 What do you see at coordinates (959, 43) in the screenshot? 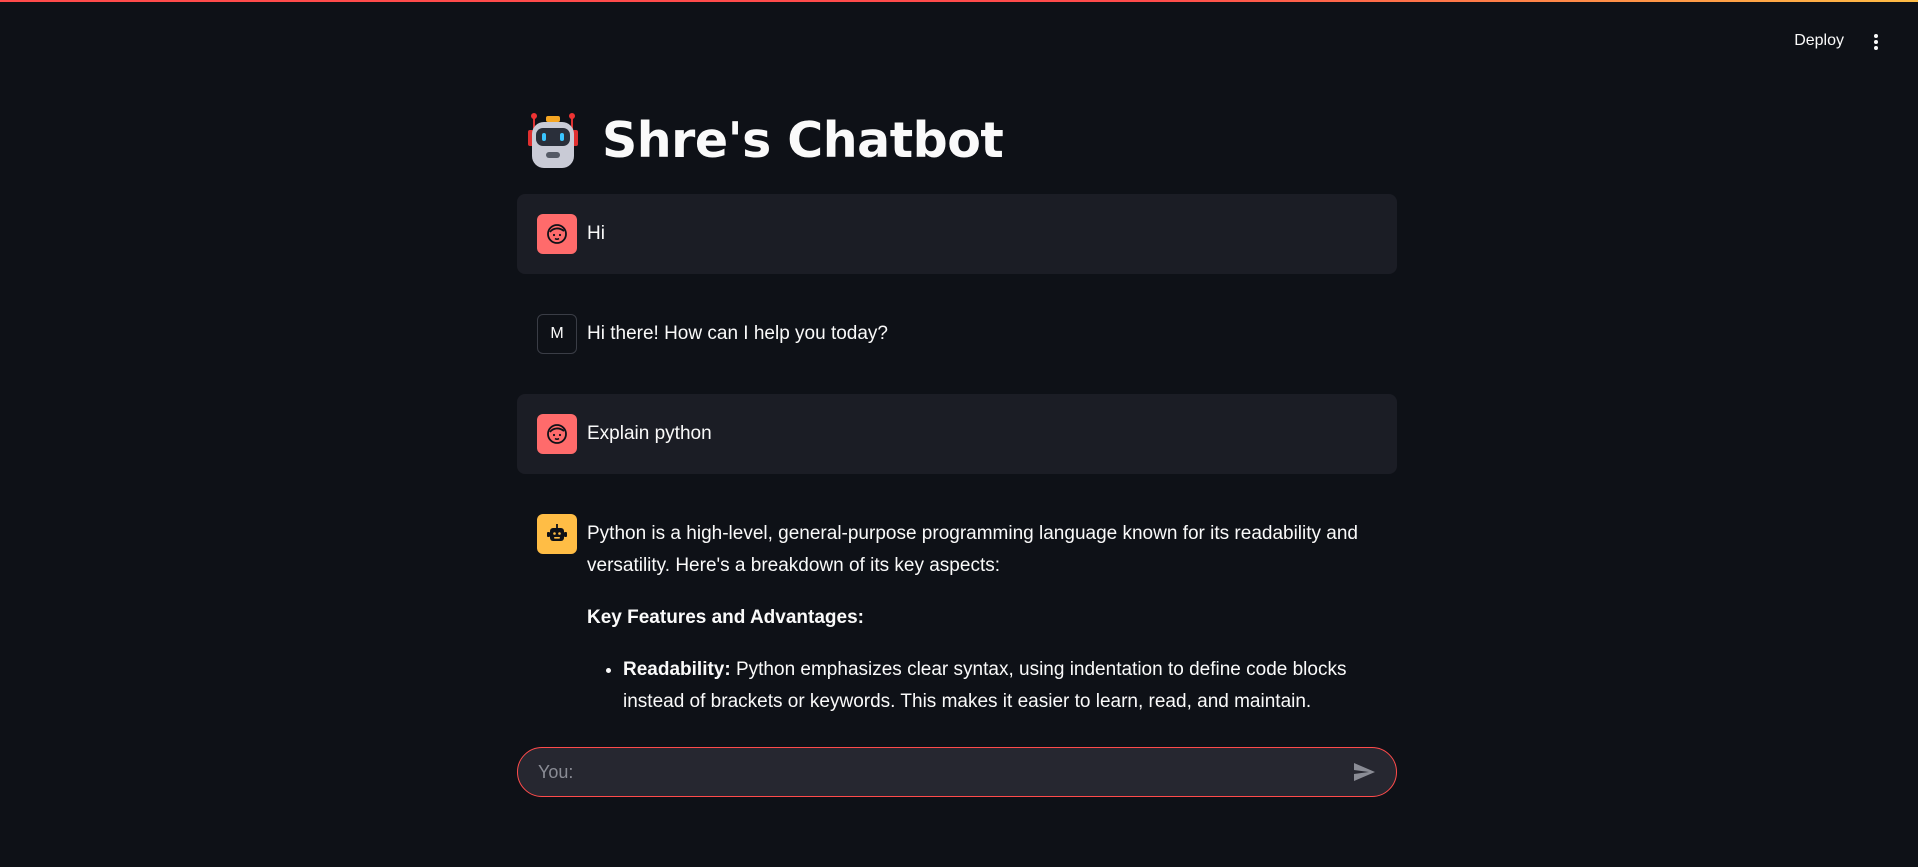
I see `app-header: Deploy` at bounding box center [959, 43].